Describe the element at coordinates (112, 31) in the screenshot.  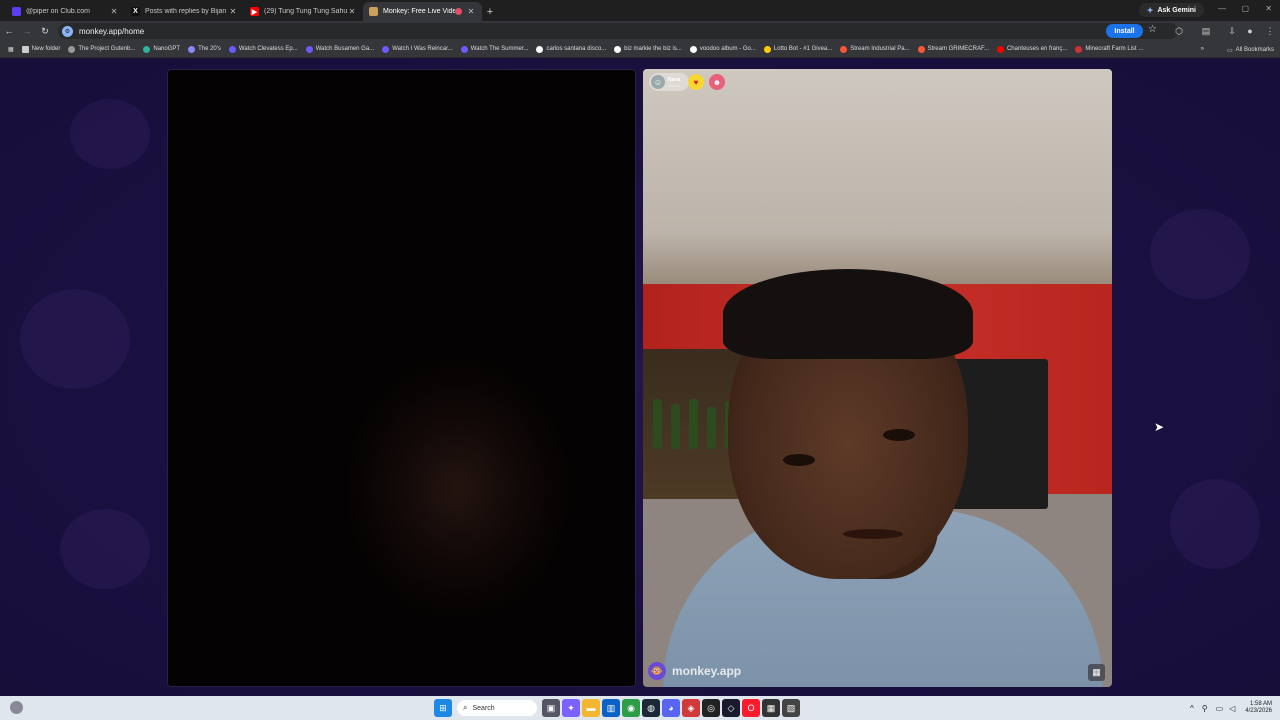
I see `url-text: monkey.app/home` at that location.